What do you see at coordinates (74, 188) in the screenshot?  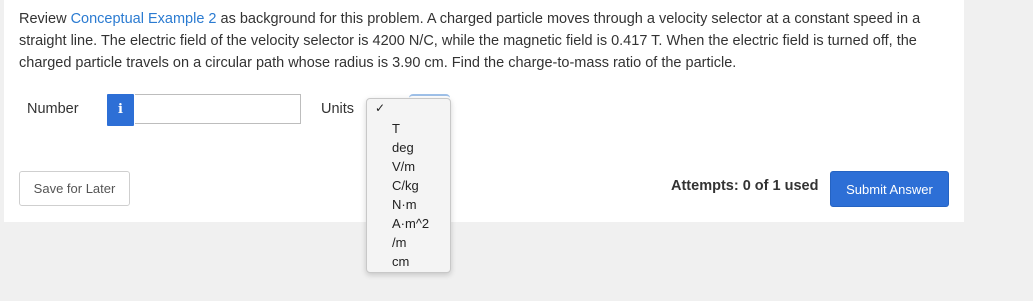 I see `save-for-later-button: Save for Later` at bounding box center [74, 188].